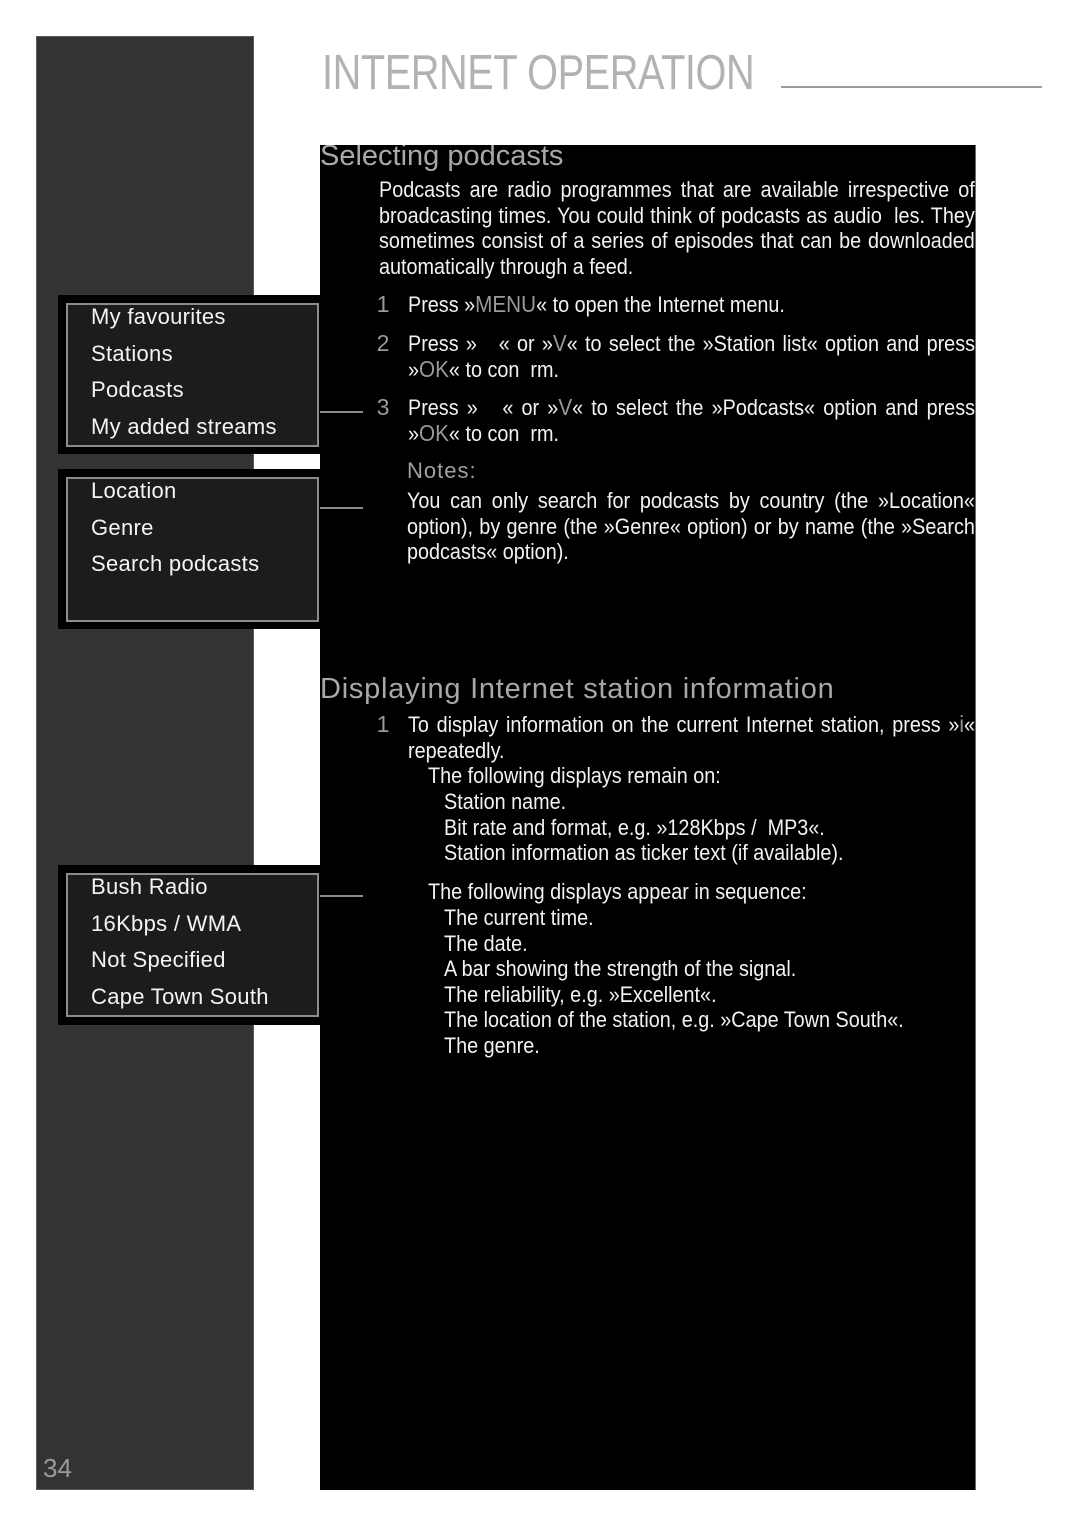 The image size is (1080, 1527). What do you see at coordinates (969, 724) in the screenshot?
I see `text-segment: «` at bounding box center [969, 724].